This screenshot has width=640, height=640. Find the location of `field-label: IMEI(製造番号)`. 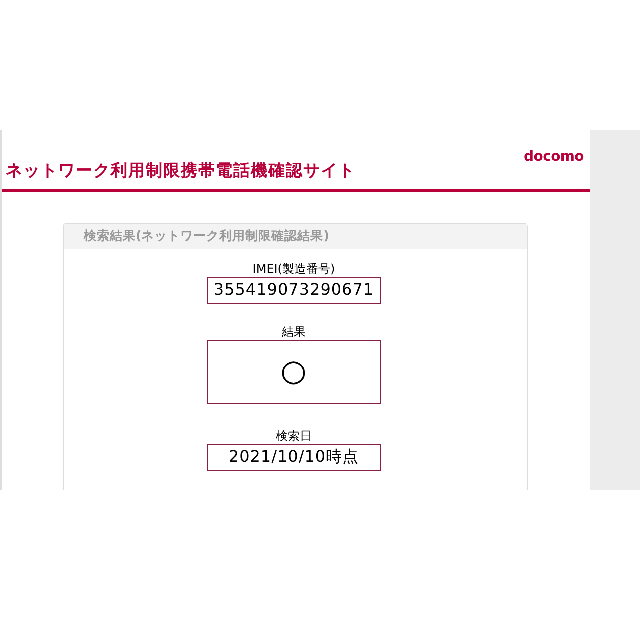

field-label: IMEI(製造番号) is located at coordinates (294, 269).